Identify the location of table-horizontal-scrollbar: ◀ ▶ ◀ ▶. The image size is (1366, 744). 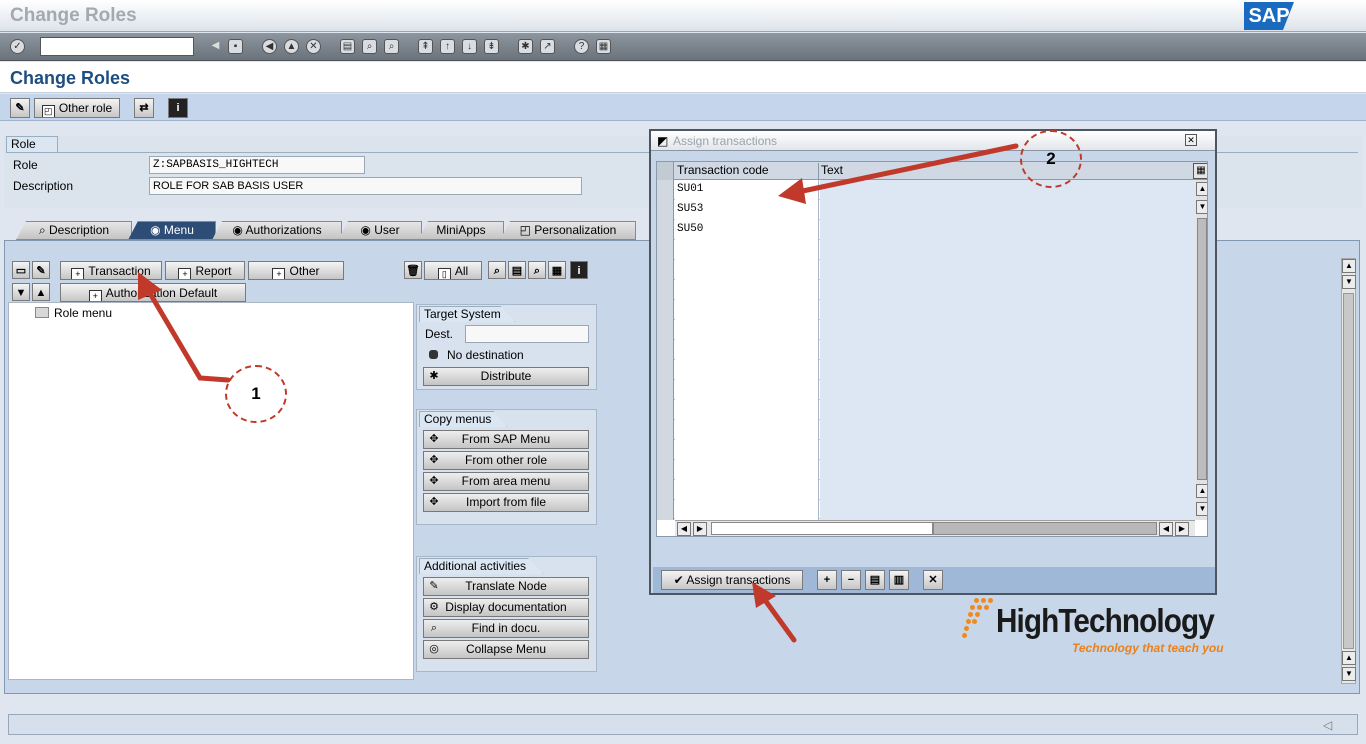
(935, 528).